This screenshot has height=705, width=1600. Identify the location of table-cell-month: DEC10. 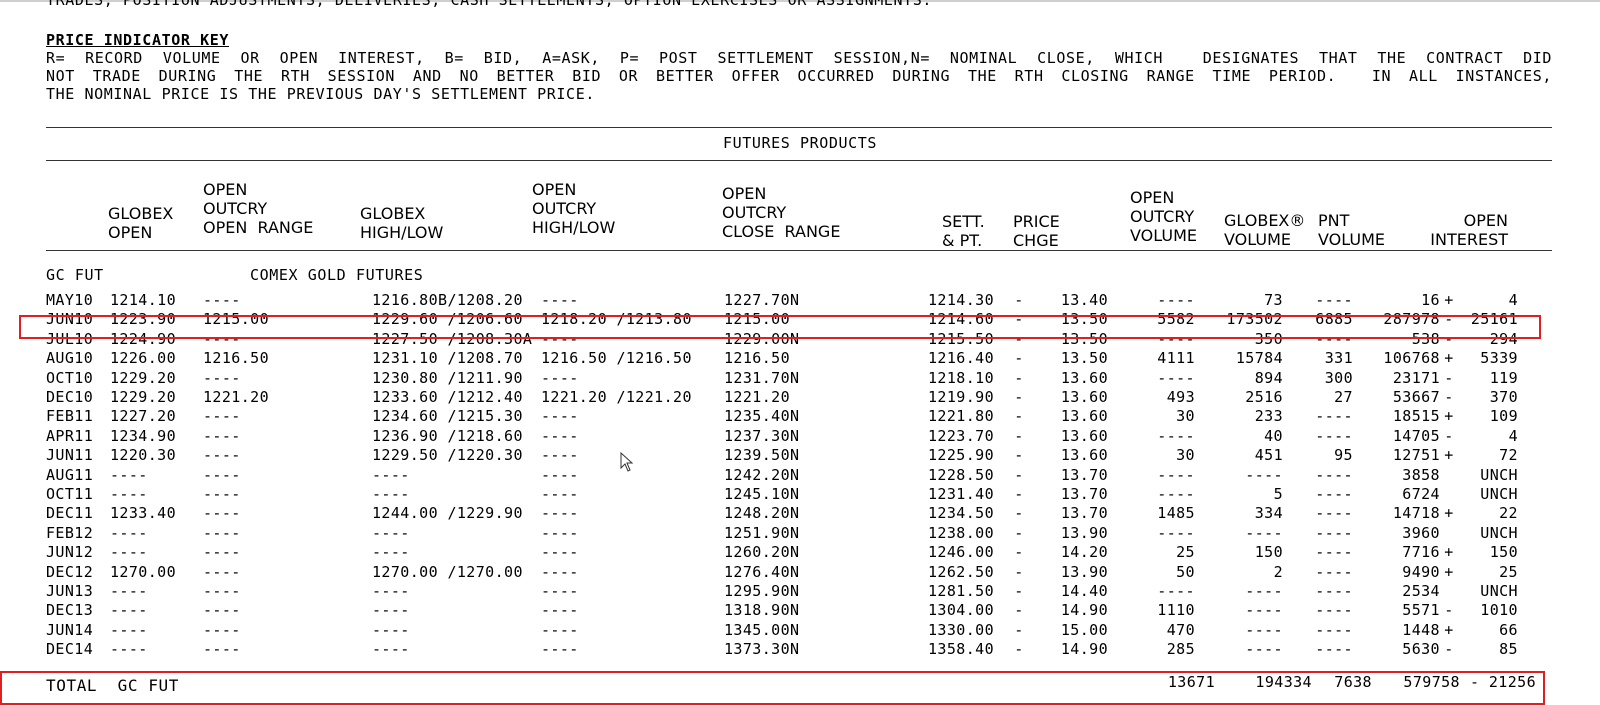
(70, 397).